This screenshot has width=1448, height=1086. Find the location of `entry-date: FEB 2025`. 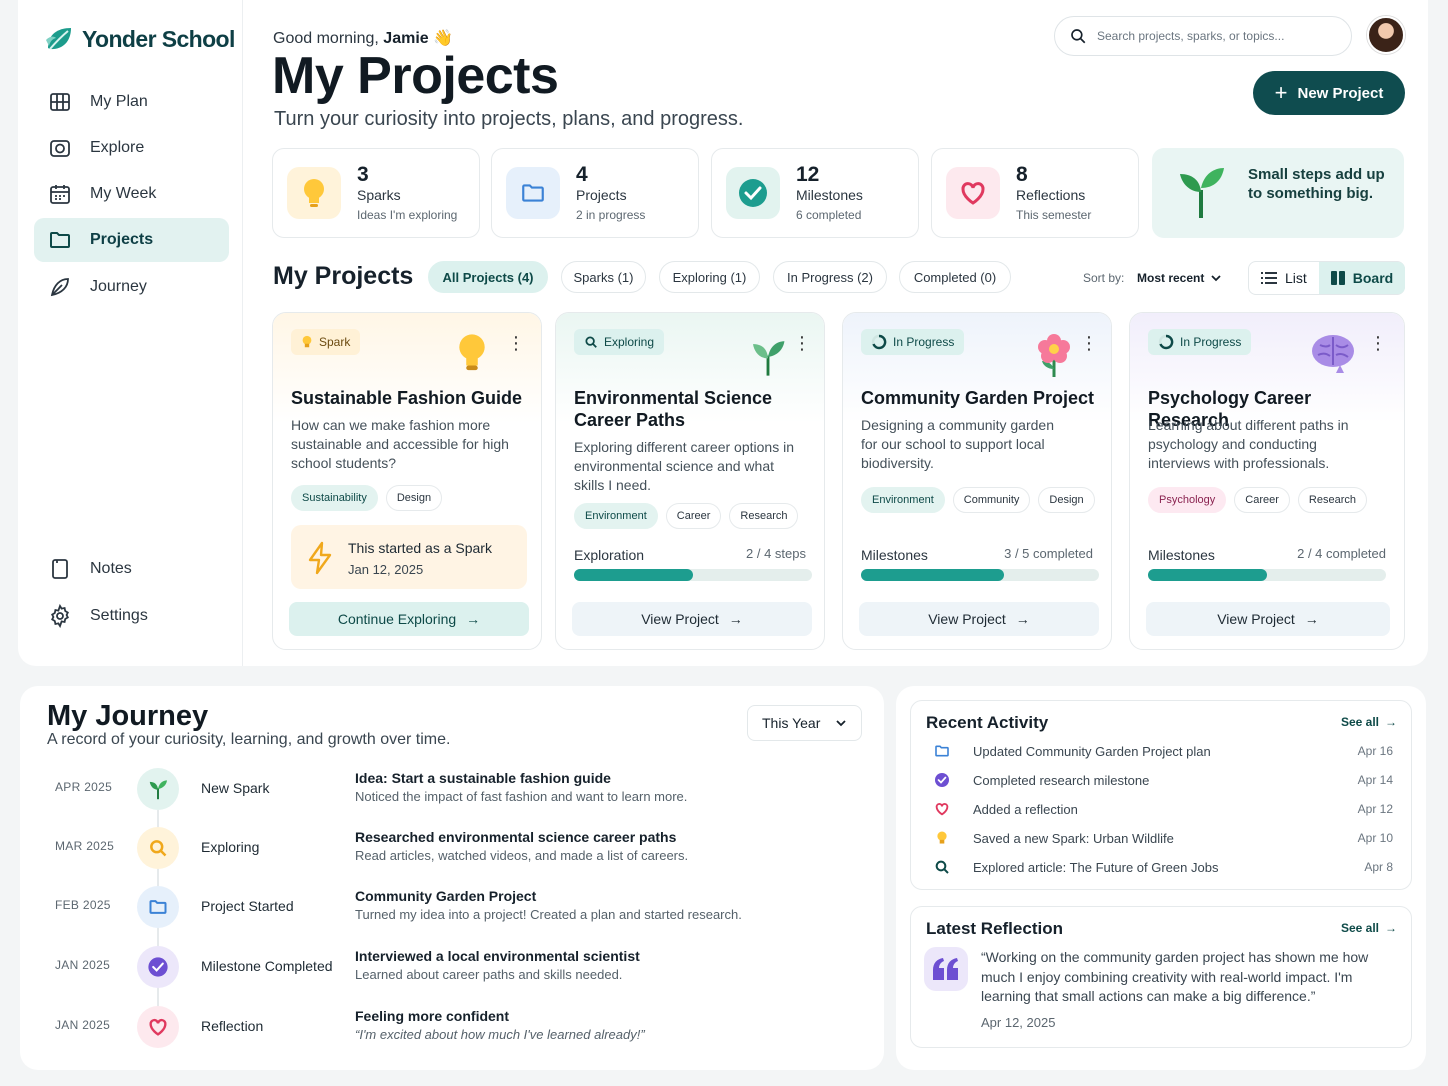

entry-date: FEB 2025 is located at coordinates (83, 905).